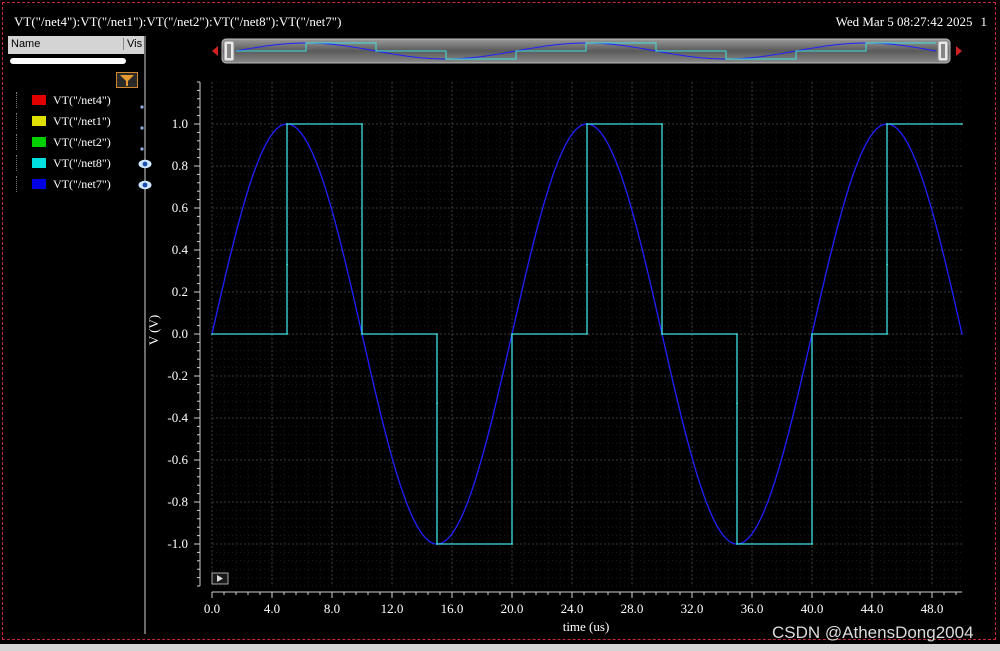 Image resolution: width=1000 pixels, height=651 pixels. What do you see at coordinates (180, 249) in the screenshot?
I see `y-tick-label: 0.4` at bounding box center [180, 249].